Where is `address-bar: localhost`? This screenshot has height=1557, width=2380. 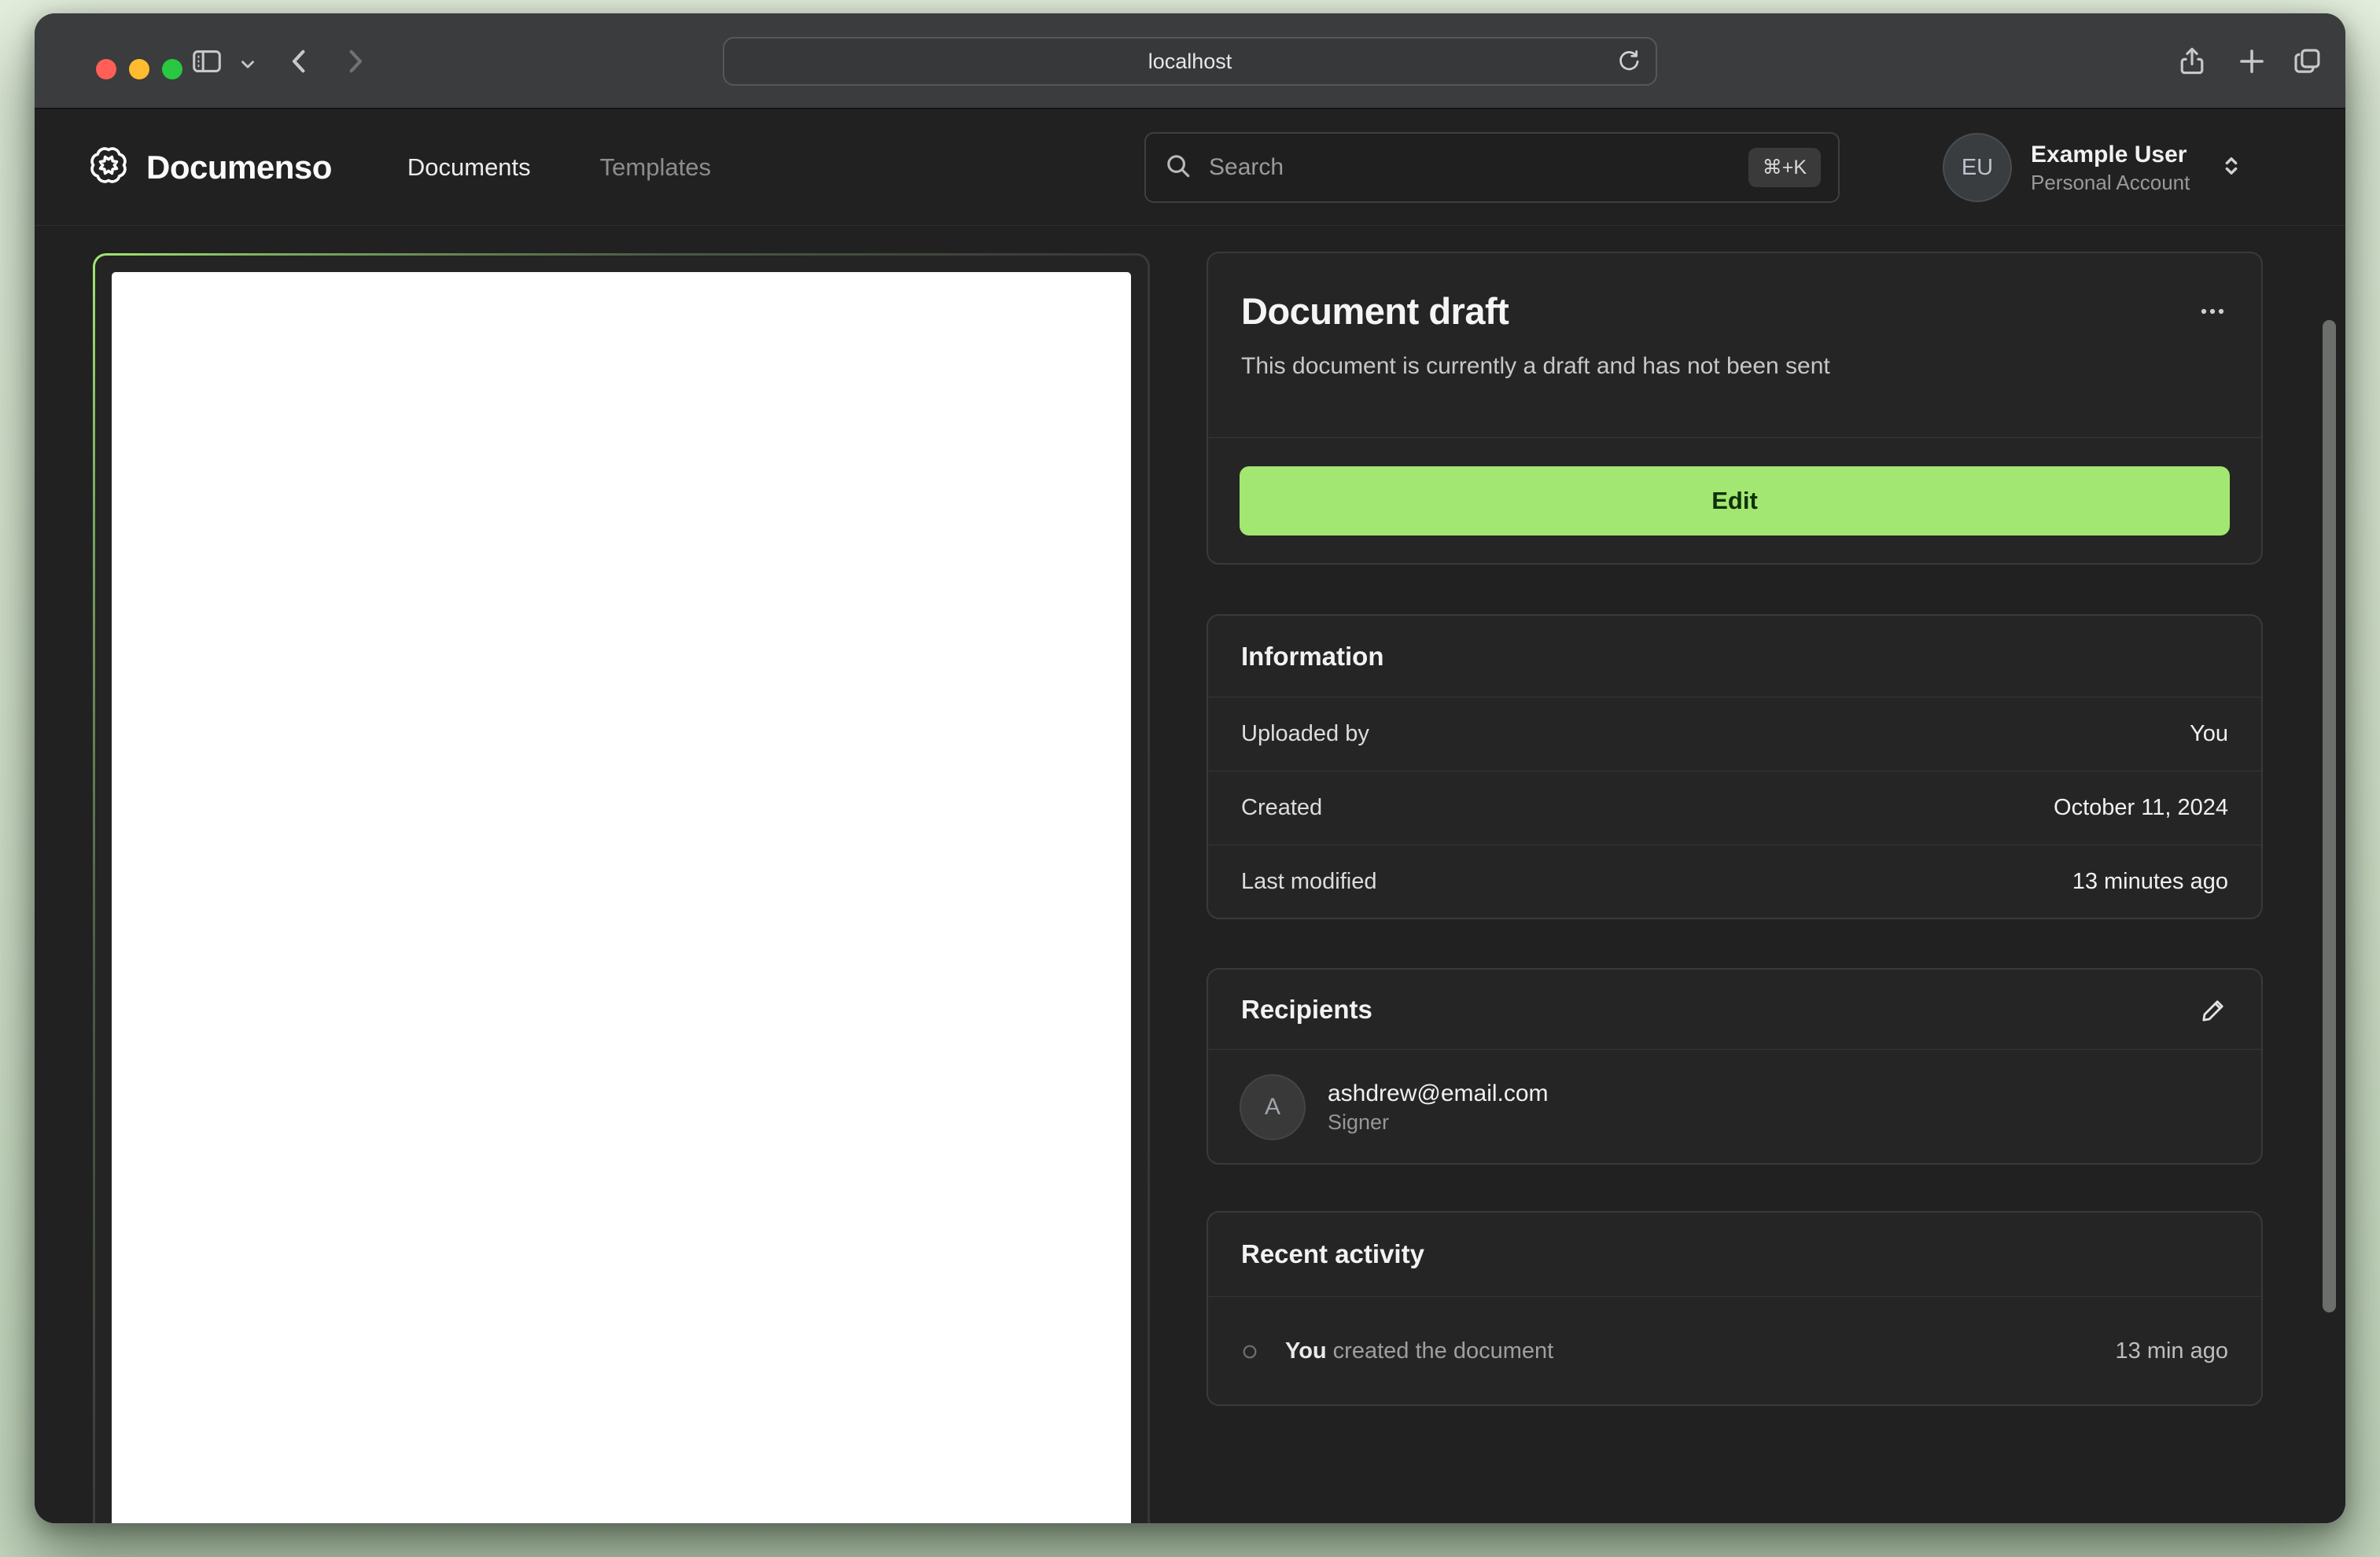
address-bar: localhost is located at coordinates (1190, 61).